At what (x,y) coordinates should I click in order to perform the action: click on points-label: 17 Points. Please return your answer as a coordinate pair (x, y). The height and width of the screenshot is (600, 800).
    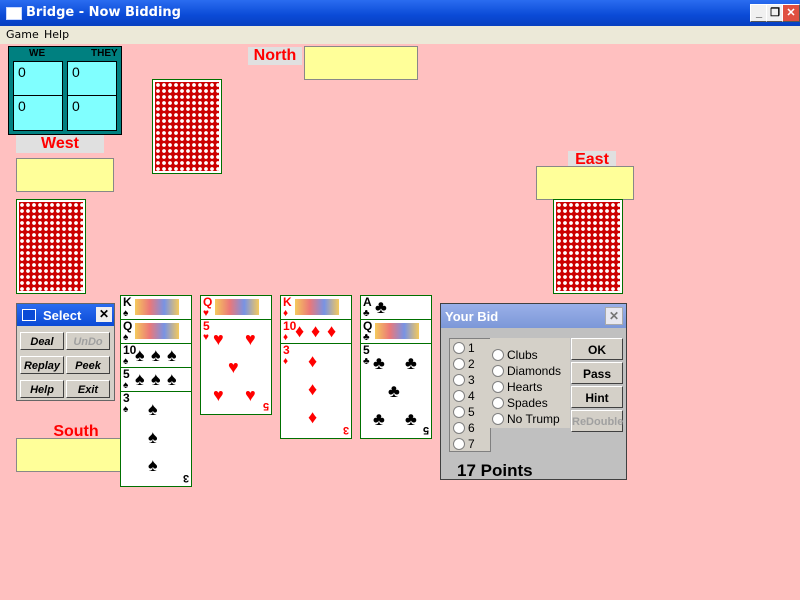
    Looking at the image, I should click on (495, 470).